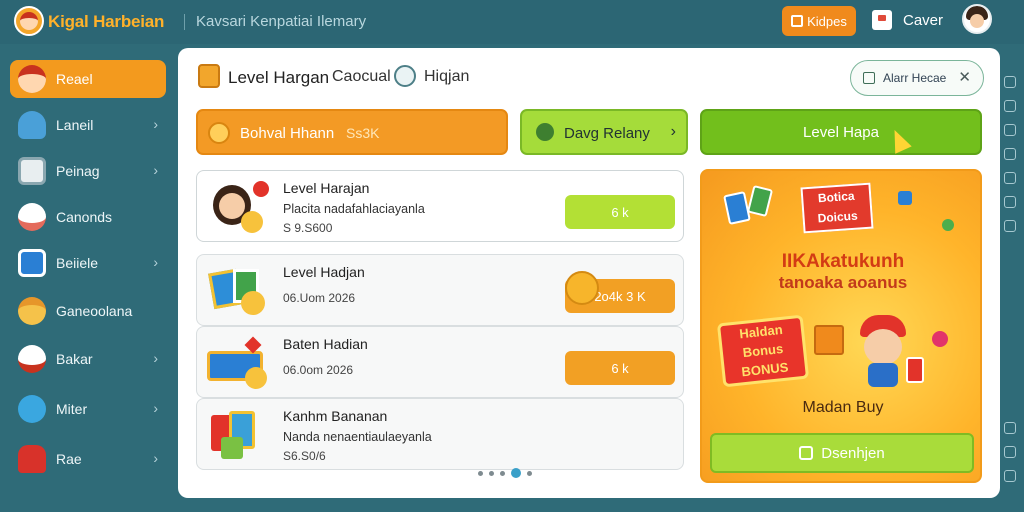 The image size is (1024, 512). What do you see at coordinates (440, 290) in the screenshot?
I see `list-item: Level Hadjan 06.Uom 2026 2o4k 3 K` at bounding box center [440, 290].